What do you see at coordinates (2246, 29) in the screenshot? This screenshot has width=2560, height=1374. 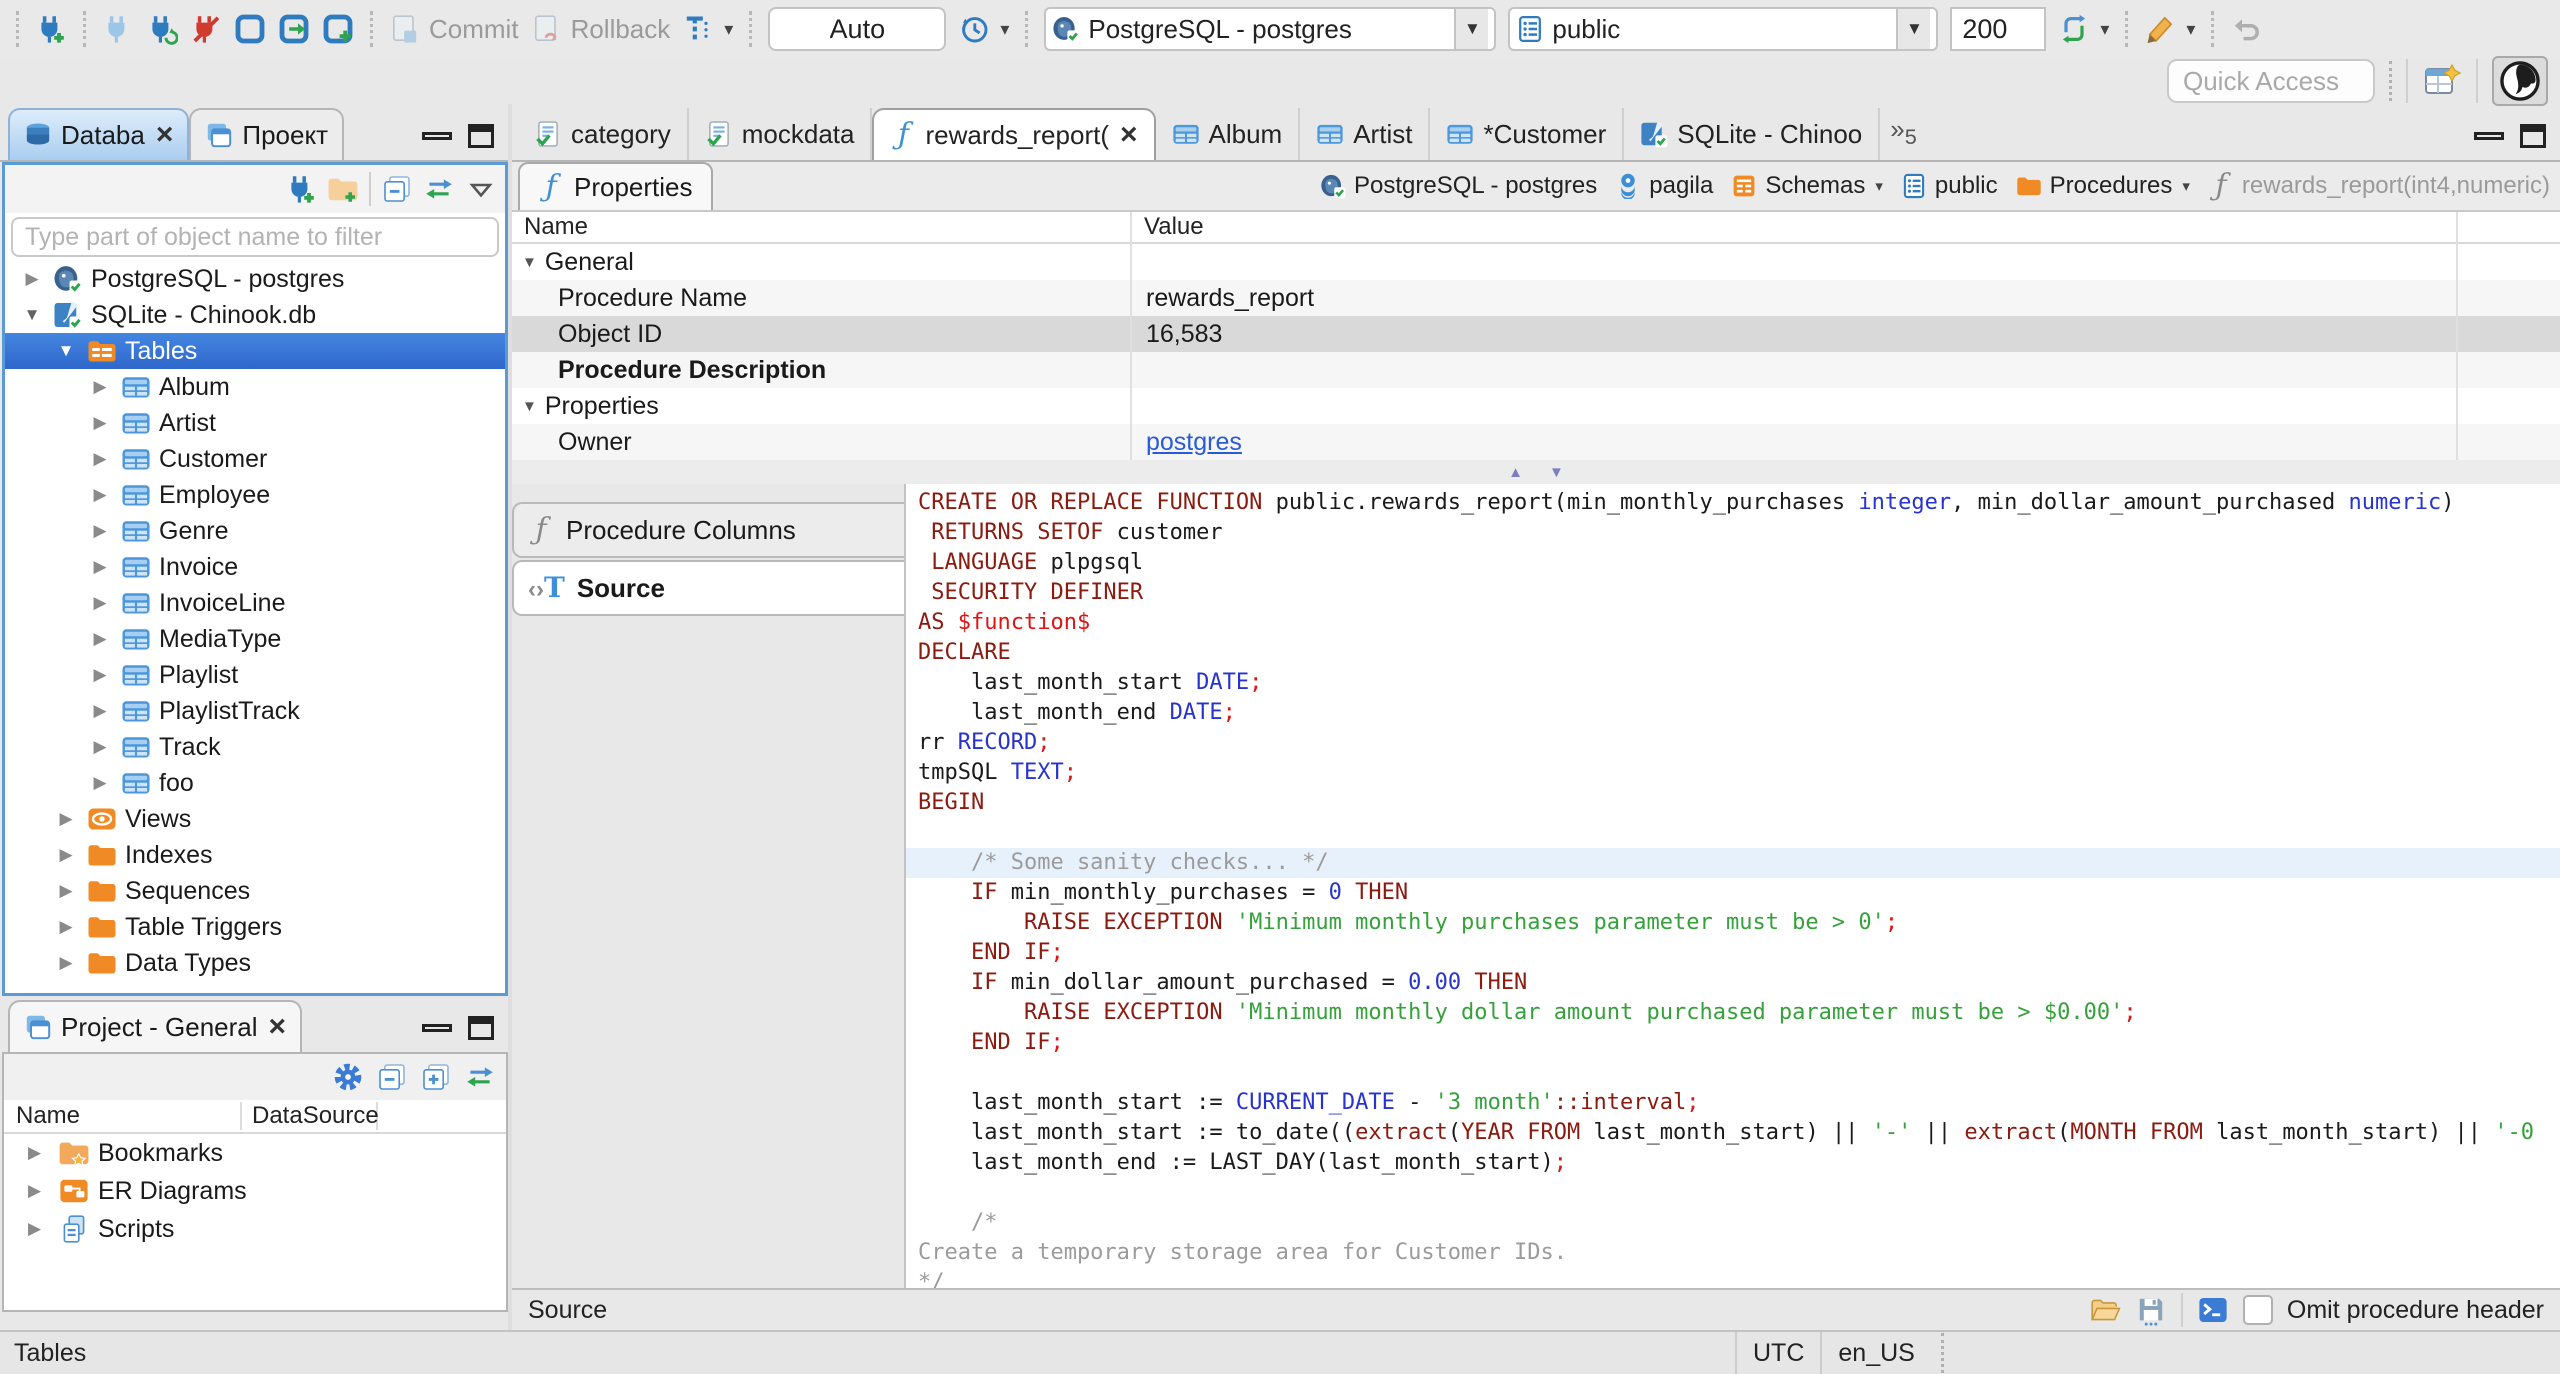 I see `undo-icon` at bounding box center [2246, 29].